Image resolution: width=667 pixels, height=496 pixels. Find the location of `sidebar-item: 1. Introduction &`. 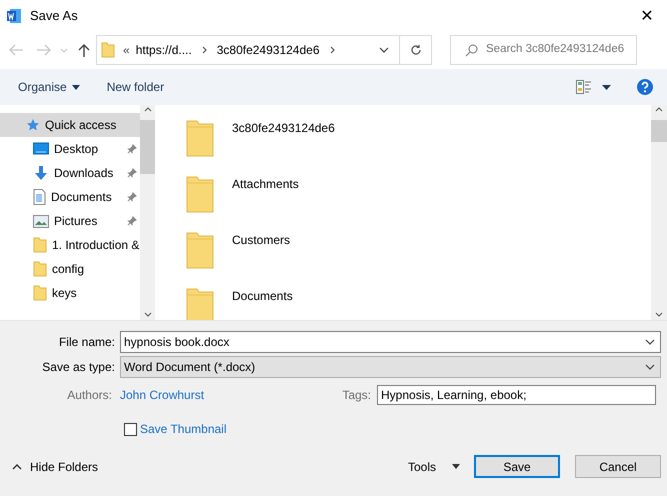

sidebar-item: 1. Introduction & is located at coordinates (70, 245).